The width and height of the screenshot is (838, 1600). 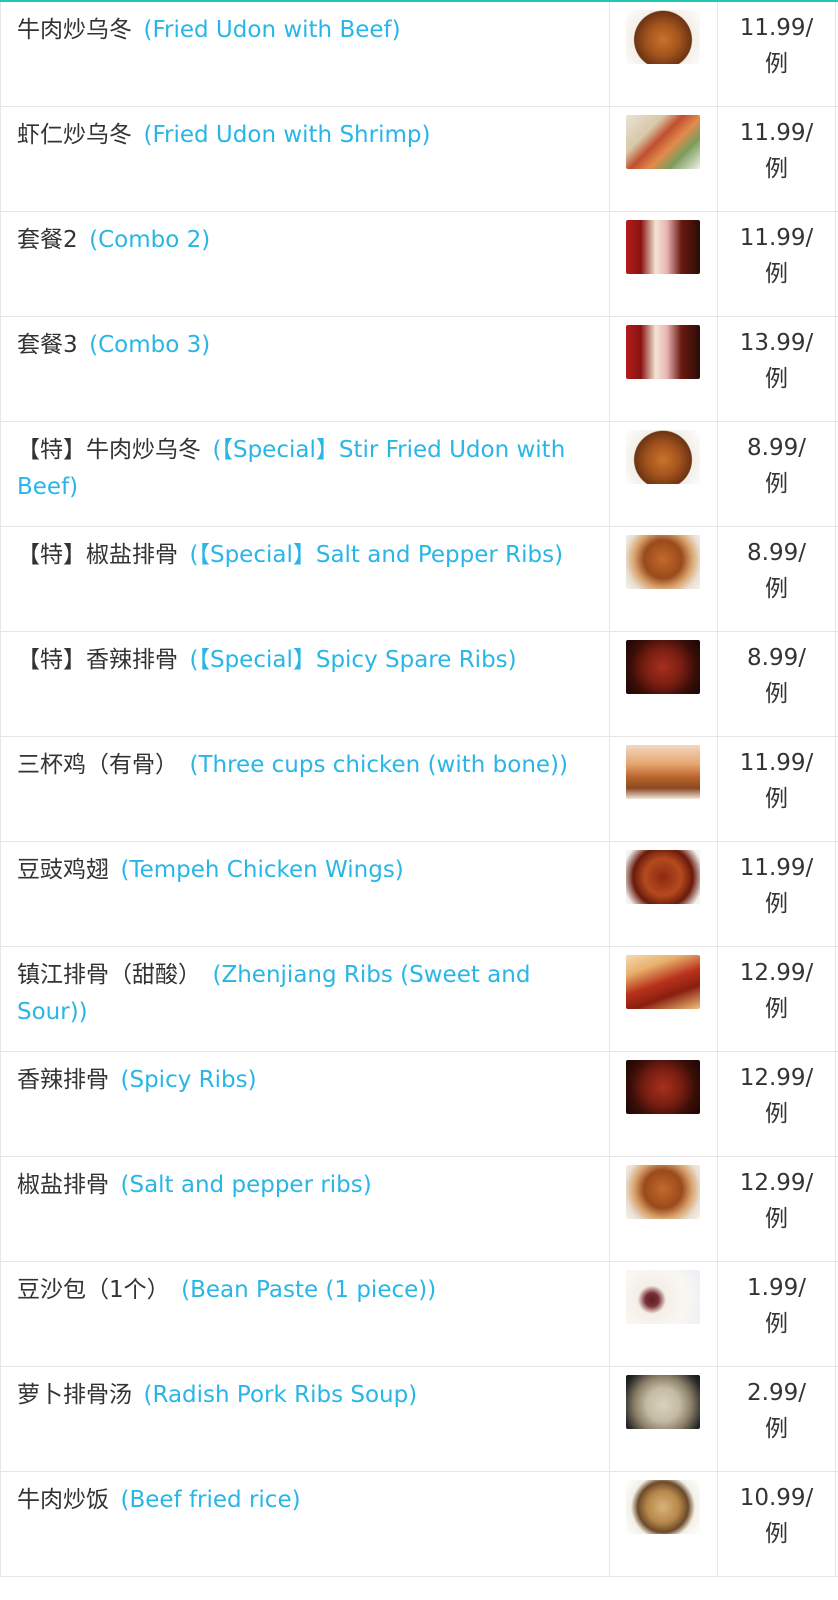 I want to click on radish-soup-photo, so click(x=663, y=1402).